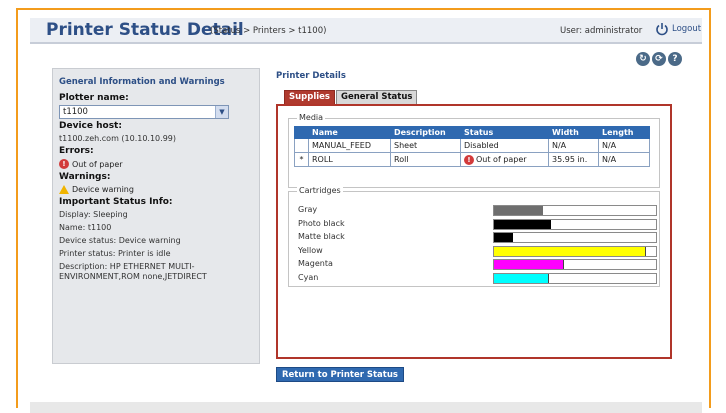 The image size is (726, 413). I want to click on media-col-name: Name, so click(349, 132).